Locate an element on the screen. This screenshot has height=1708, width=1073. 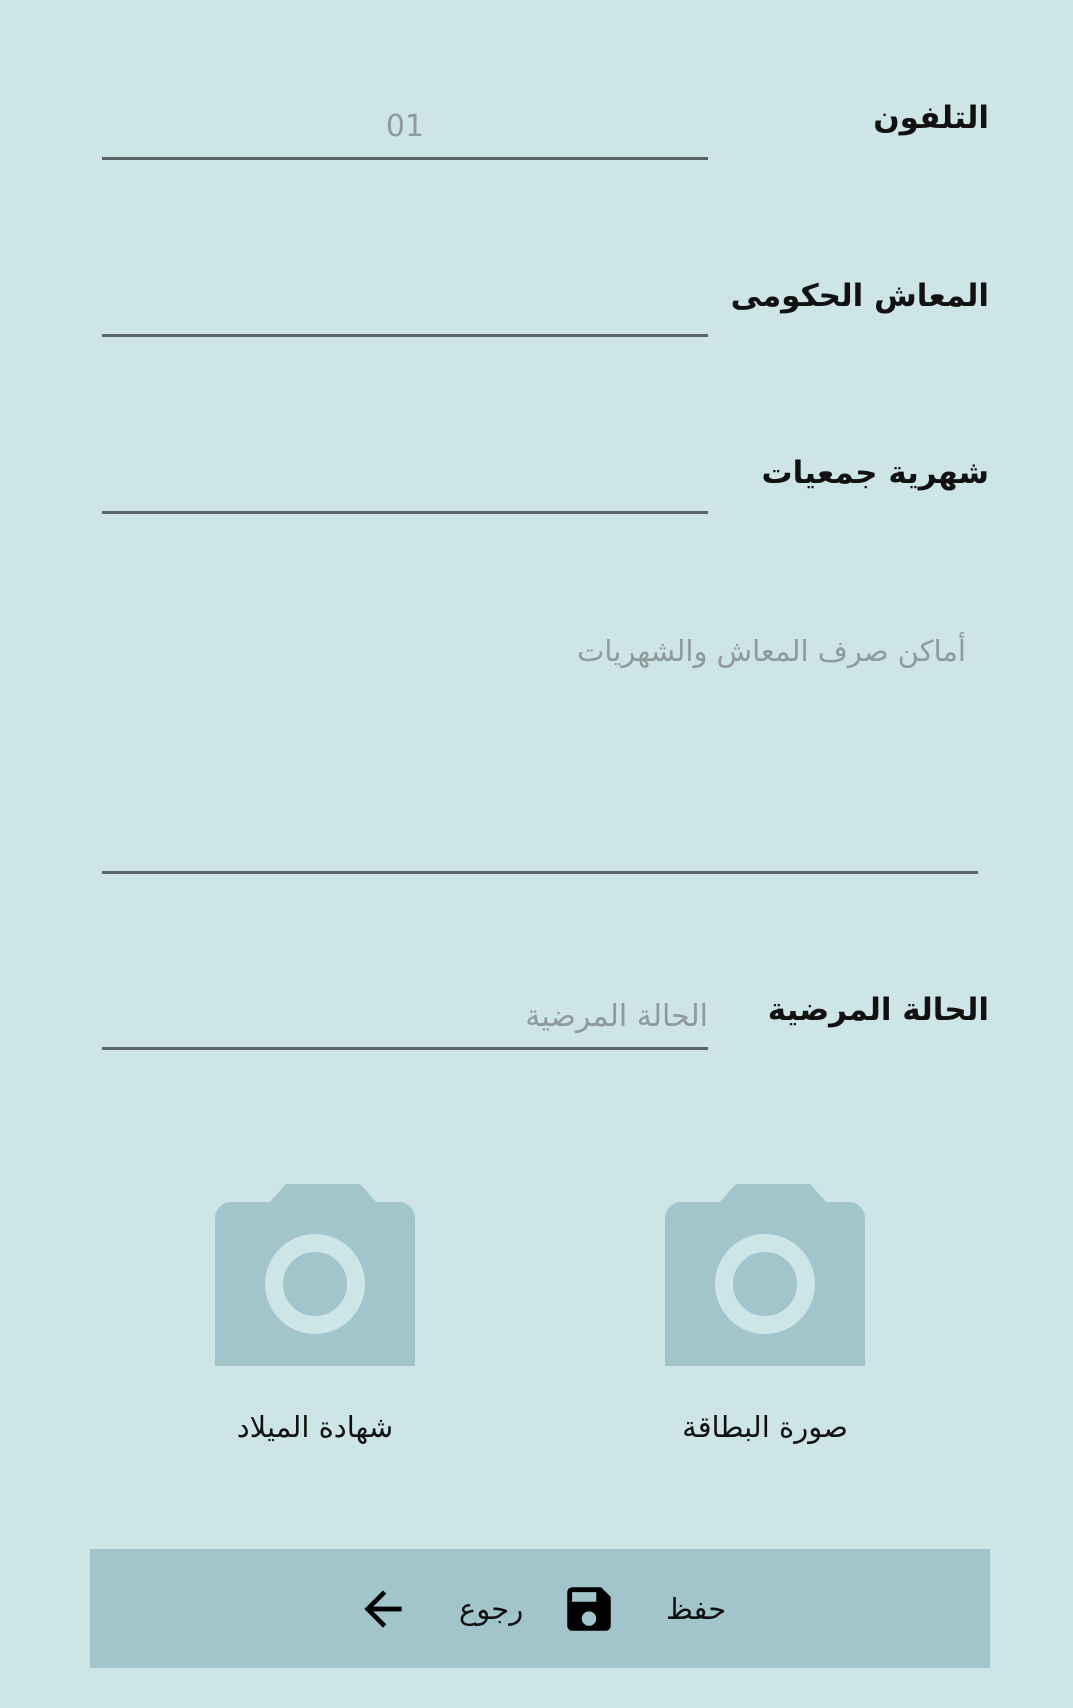
medical-status-field-container is located at coordinates (406, 1018).